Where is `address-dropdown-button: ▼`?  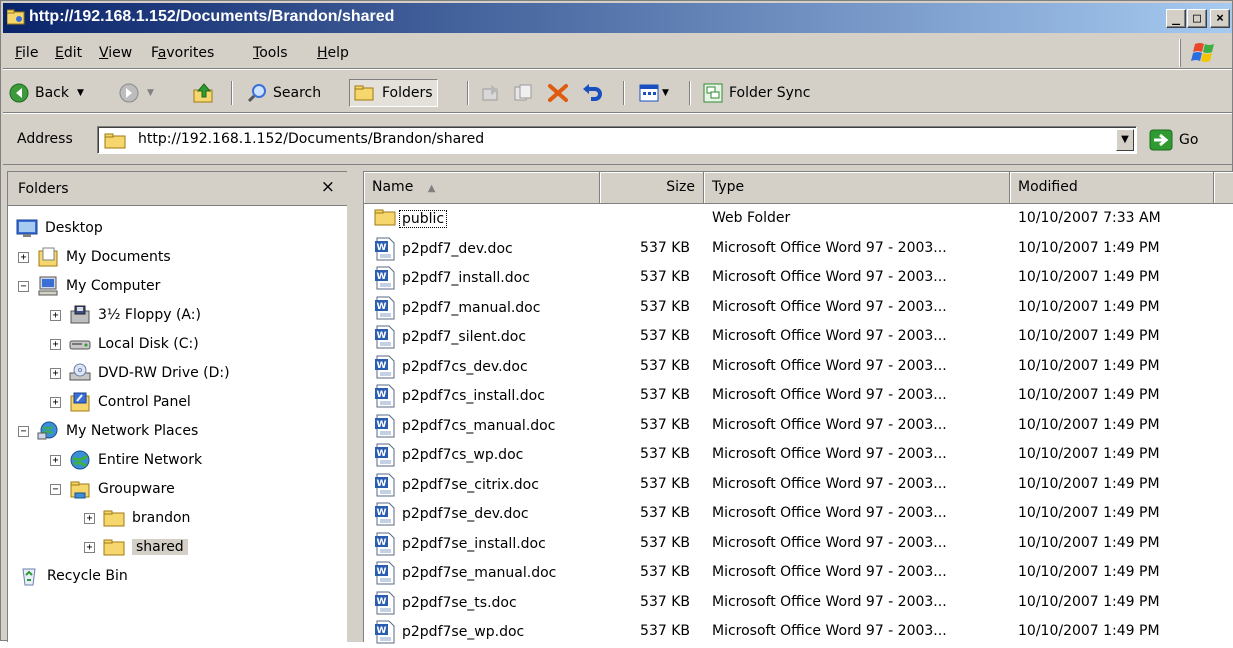
address-dropdown-button: ▼ is located at coordinates (1125, 140).